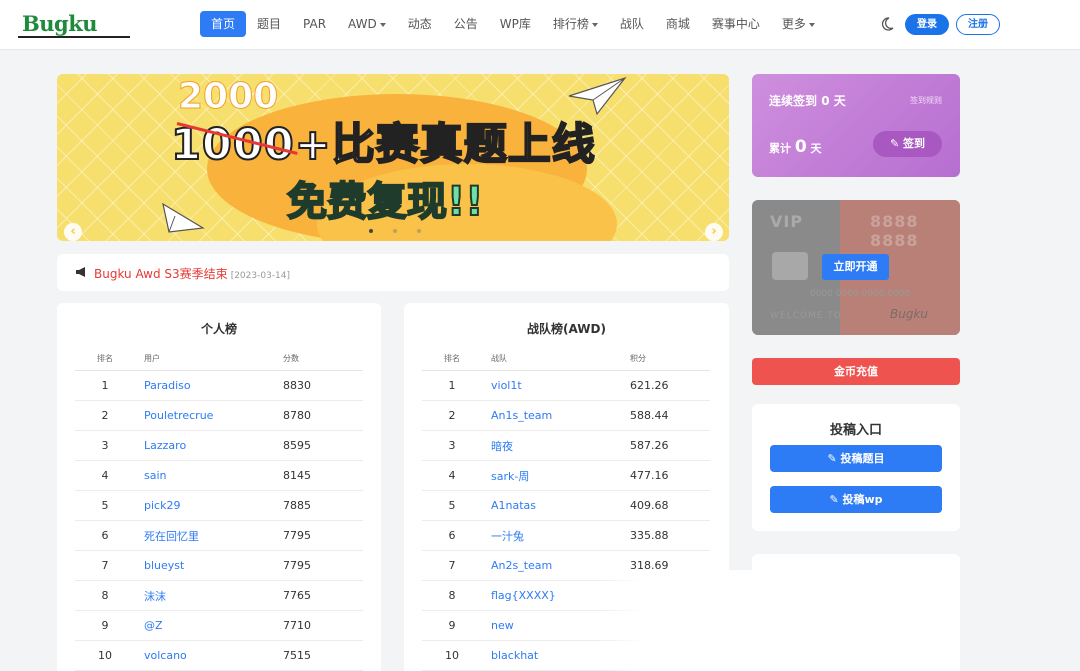 This screenshot has height=671, width=1080. I want to click on rank-cell: 8, so click(105, 595).